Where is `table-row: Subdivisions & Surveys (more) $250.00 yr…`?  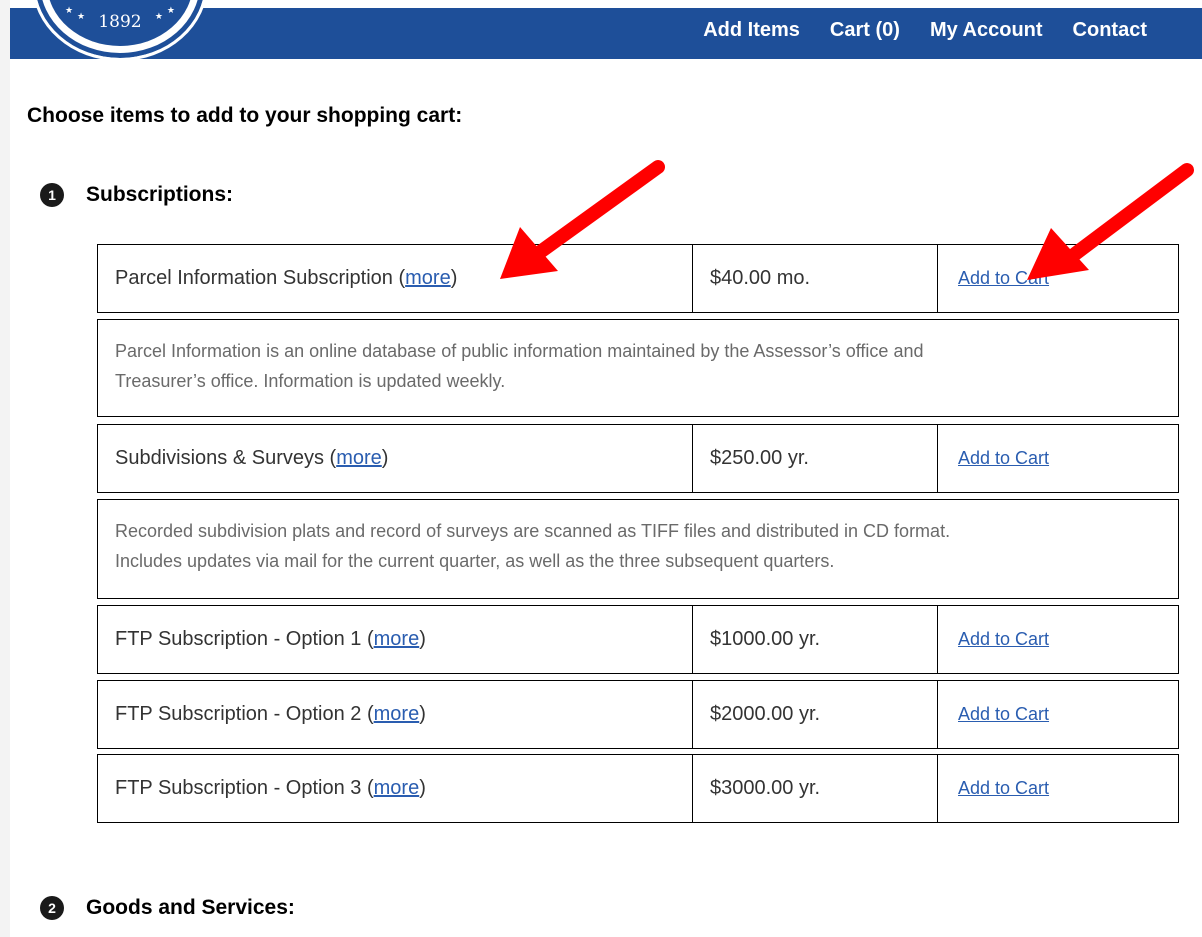
table-row: Subdivisions & Surveys (more) $250.00 yr… is located at coordinates (638, 458).